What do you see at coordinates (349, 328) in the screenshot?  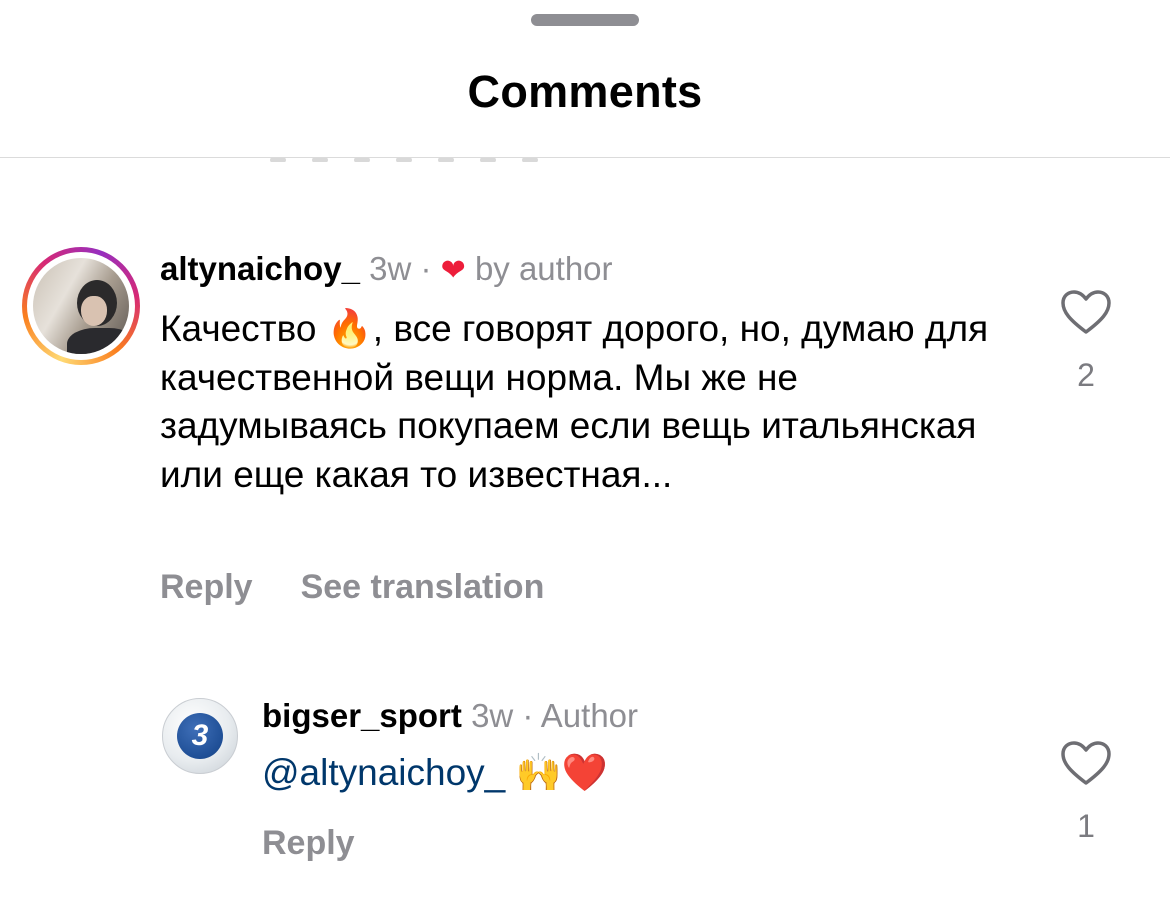 I see `fire-emoji: 🔥` at bounding box center [349, 328].